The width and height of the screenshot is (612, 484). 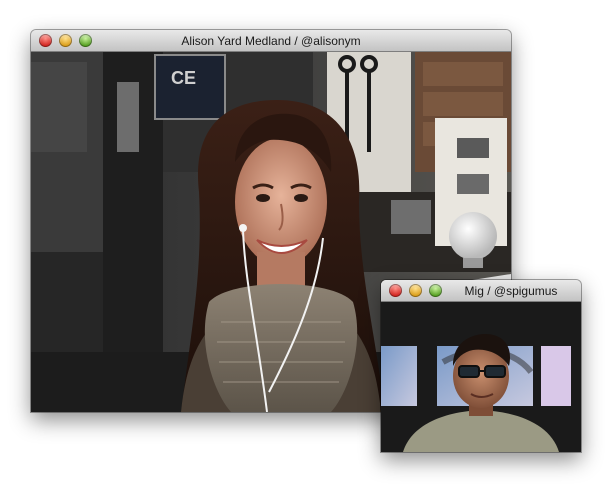 What do you see at coordinates (183, 78) in the screenshot?
I see `svg-text: CE` at bounding box center [183, 78].